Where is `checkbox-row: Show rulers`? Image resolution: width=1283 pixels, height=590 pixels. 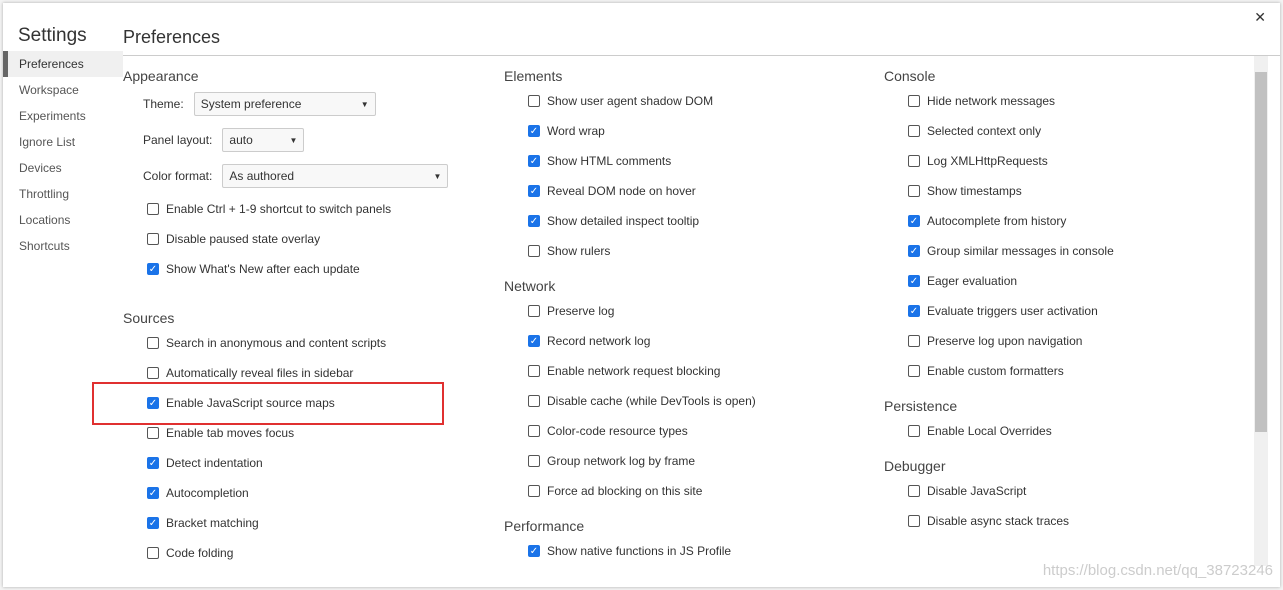 checkbox-row: Show rulers is located at coordinates (689, 251).